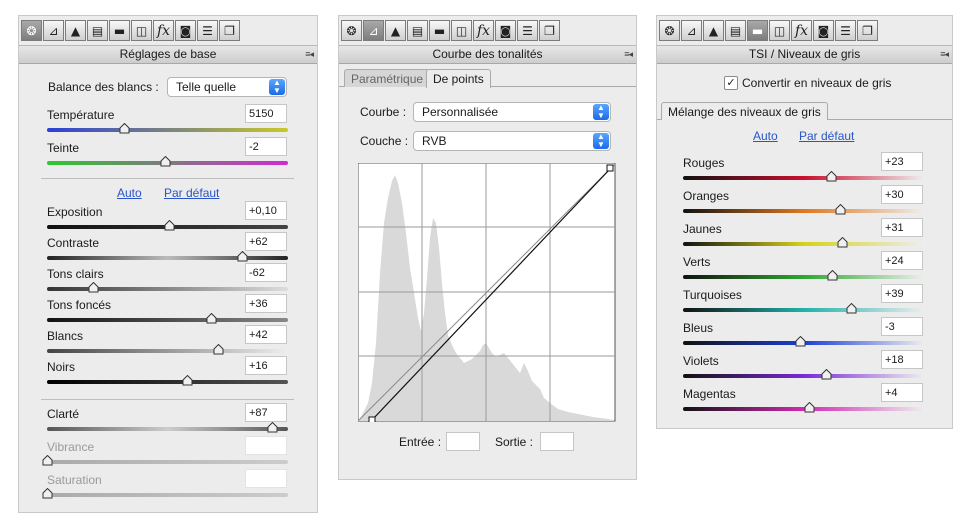  I want to click on exposure-slider-thumb, so click(169, 225).